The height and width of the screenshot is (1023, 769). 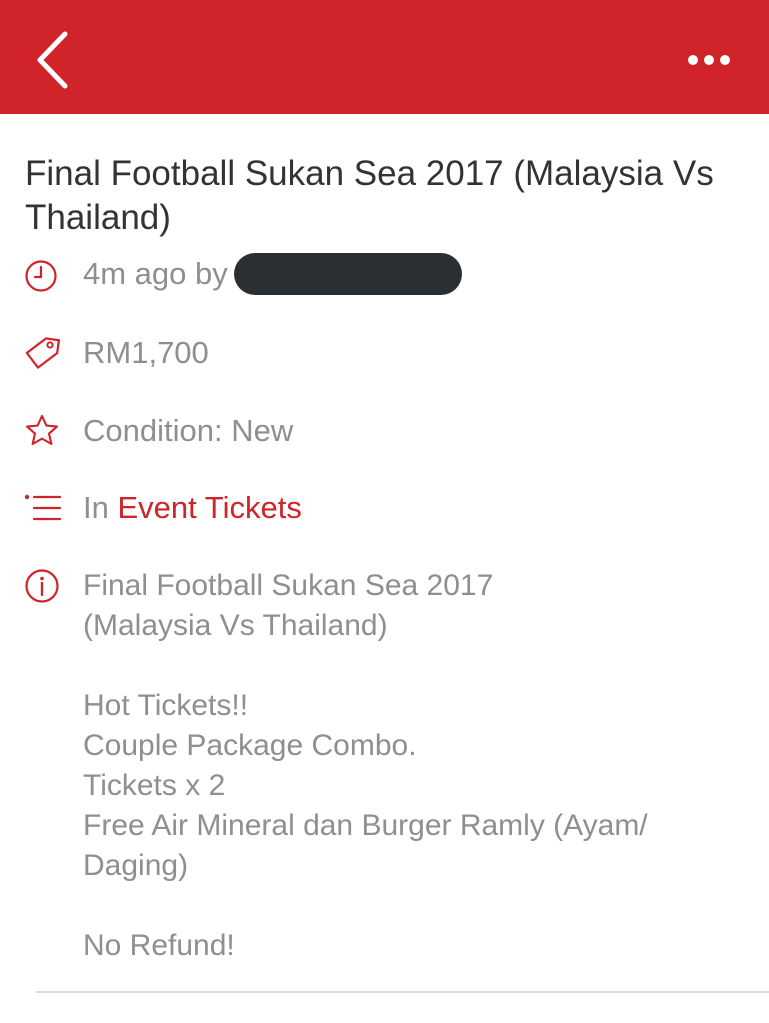 I want to click on category-row: In Event Tickets, so click(x=384, y=508).